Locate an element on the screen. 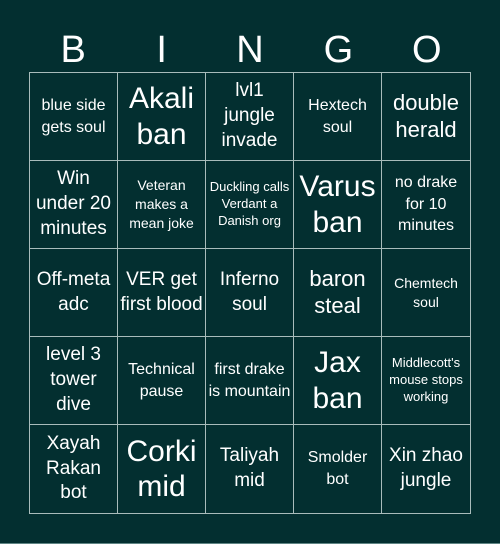 The width and height of the screenshot is (500, 544). cell-text: Chemtech soul is located at coordinates (426, 292).